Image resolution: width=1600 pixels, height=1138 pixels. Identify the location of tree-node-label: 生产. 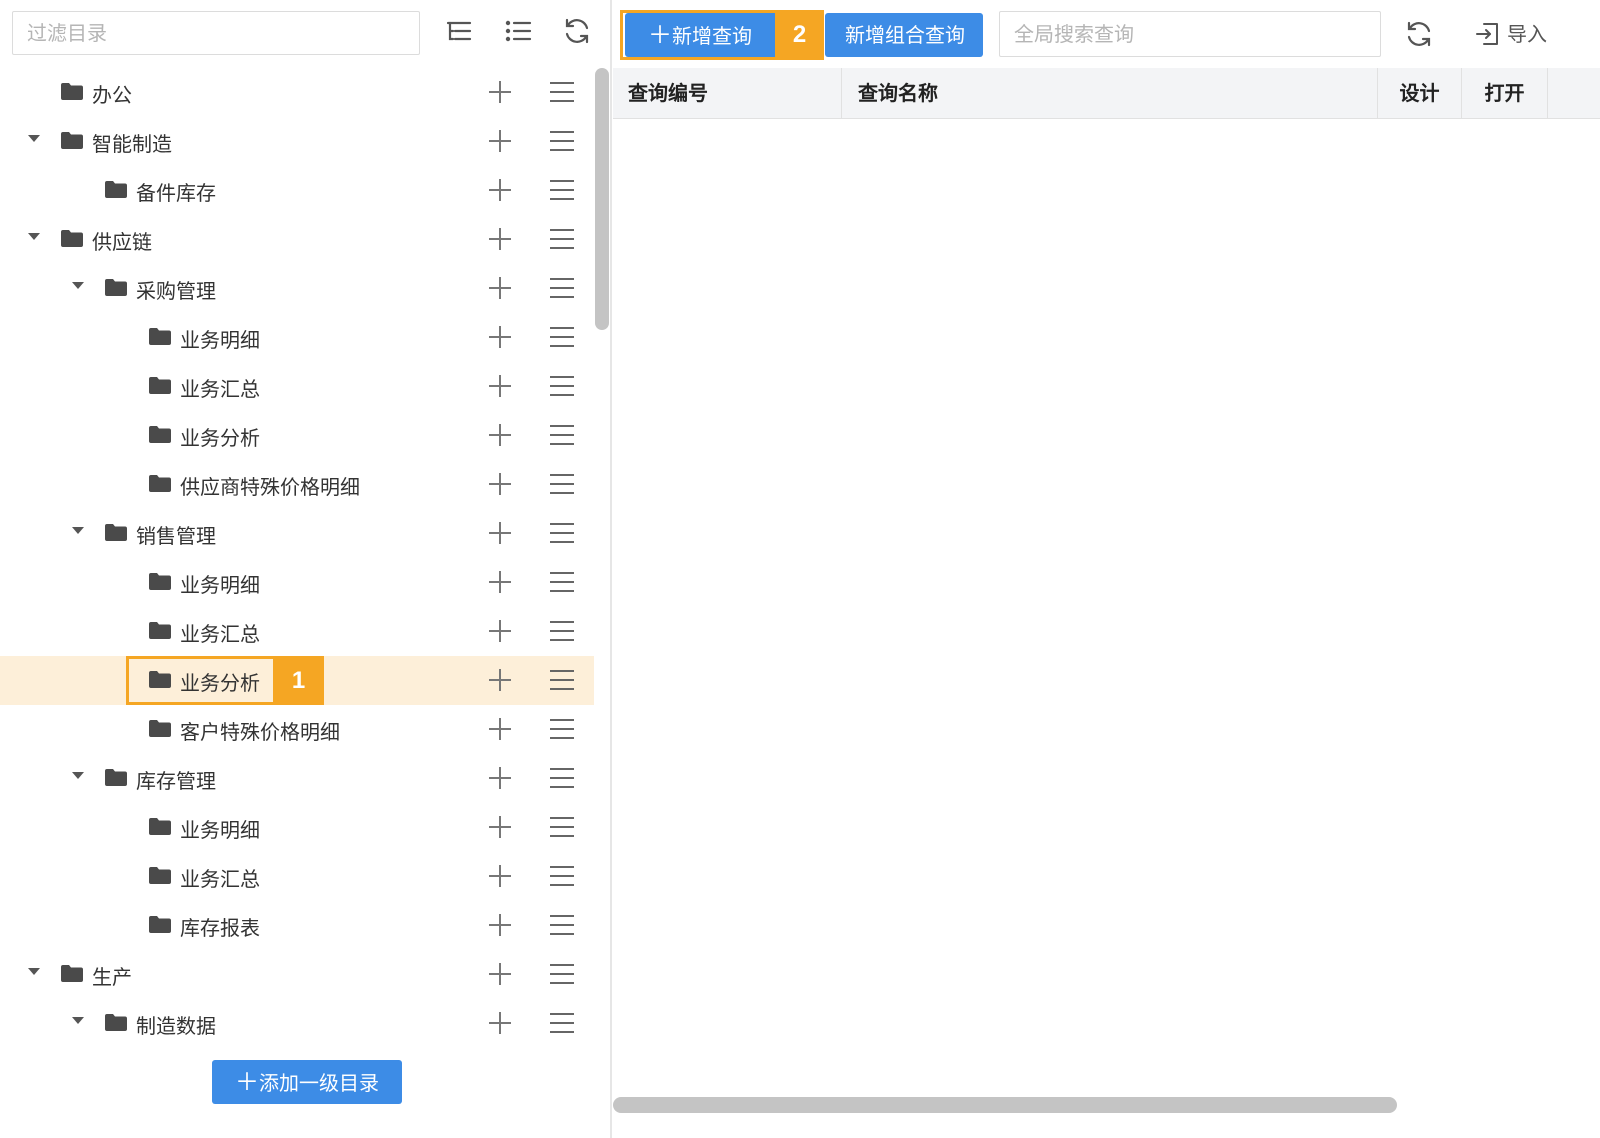
(112, 975).